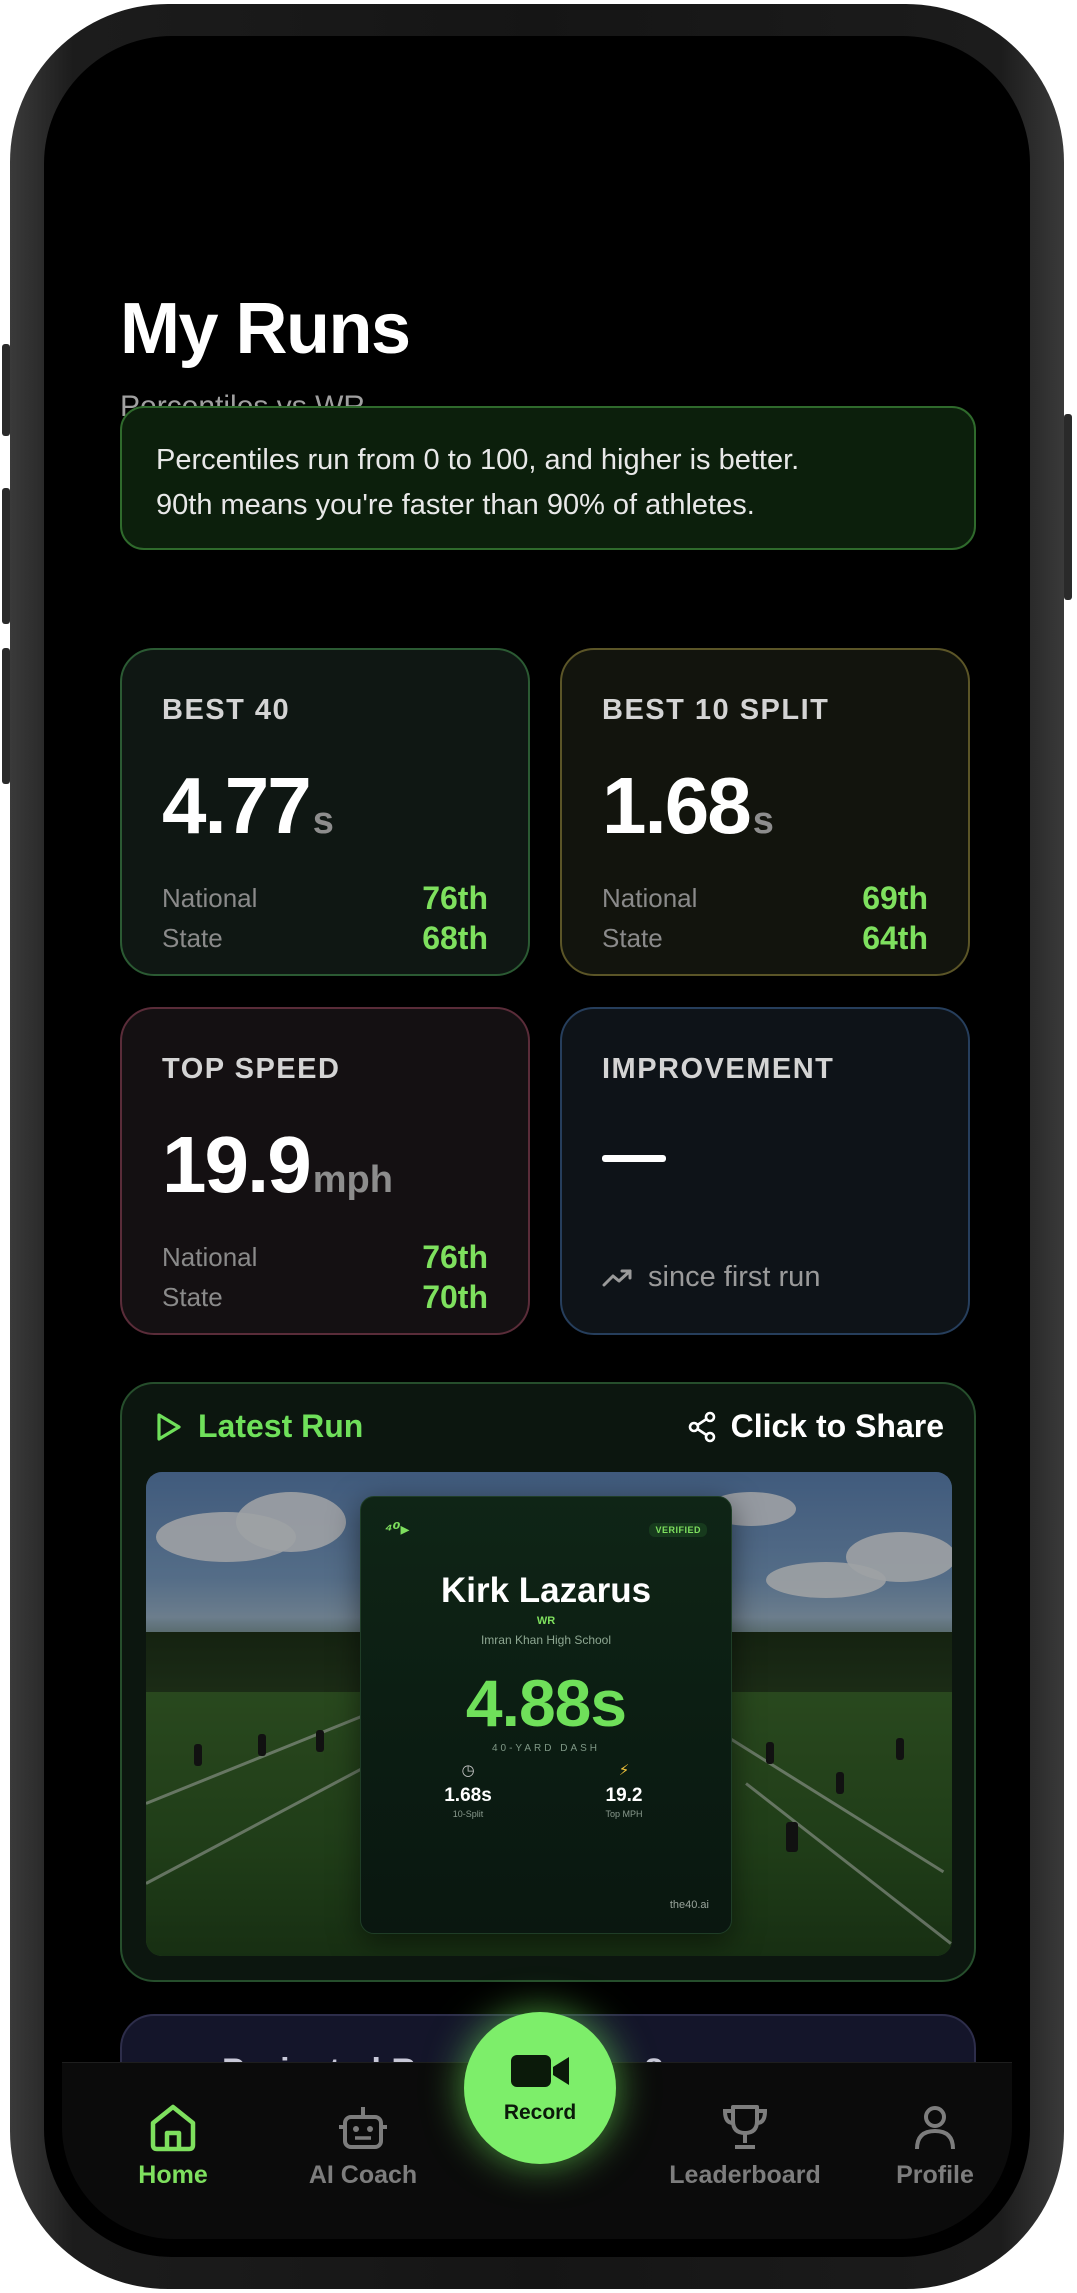 This screenshot has width=1077, height=2293. I want to click on improvement-caption: since first run, so click(711, 1277).